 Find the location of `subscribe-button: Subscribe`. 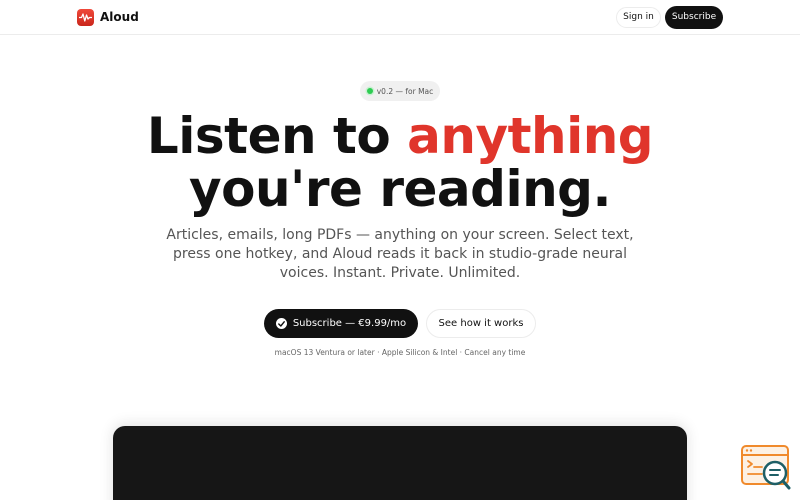

subscribe-button: Subscribe is located at coordinates (694, 17).